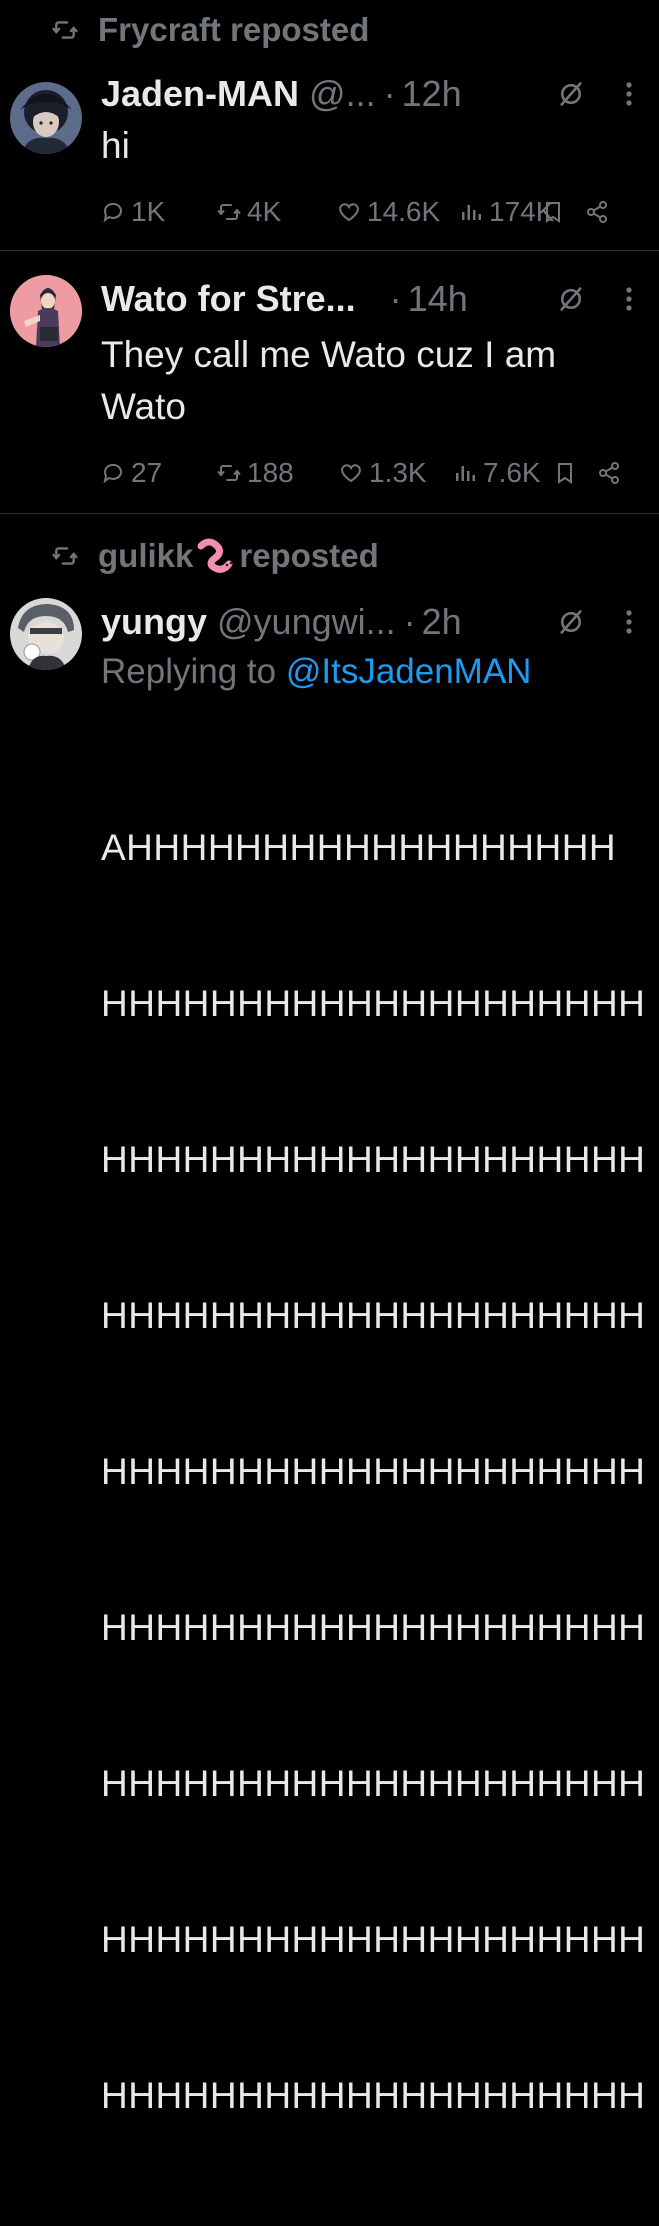 This screenshot has width=659, height=2226. Describe the element at coordinates (154, 622) in the screenshot. I see `display-name: yungy` at that location.